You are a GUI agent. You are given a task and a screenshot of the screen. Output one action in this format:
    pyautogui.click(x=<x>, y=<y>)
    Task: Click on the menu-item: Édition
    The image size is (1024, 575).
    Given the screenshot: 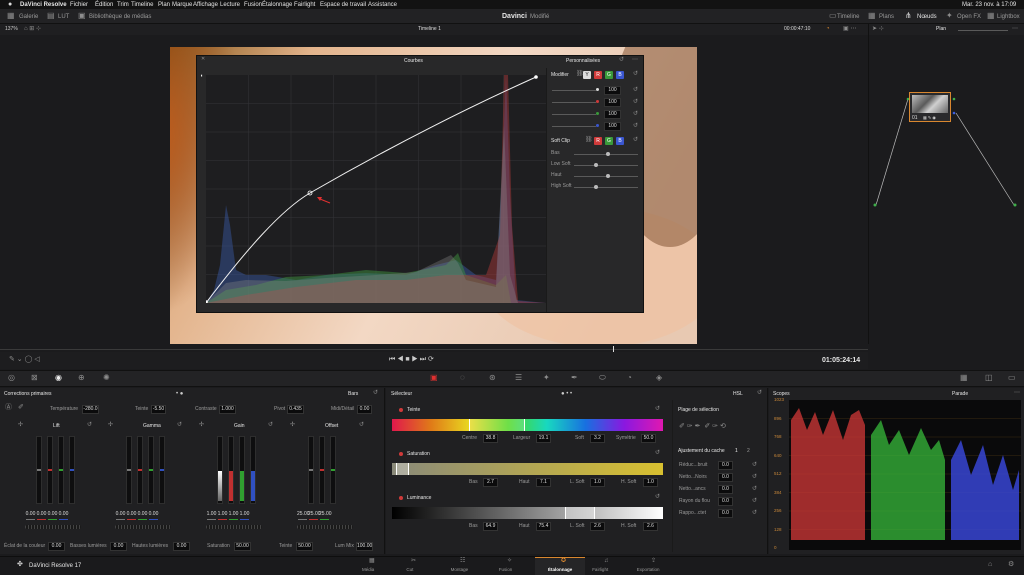 What is the action you would take?
    pyautogui.click(x=104, y=5)
    